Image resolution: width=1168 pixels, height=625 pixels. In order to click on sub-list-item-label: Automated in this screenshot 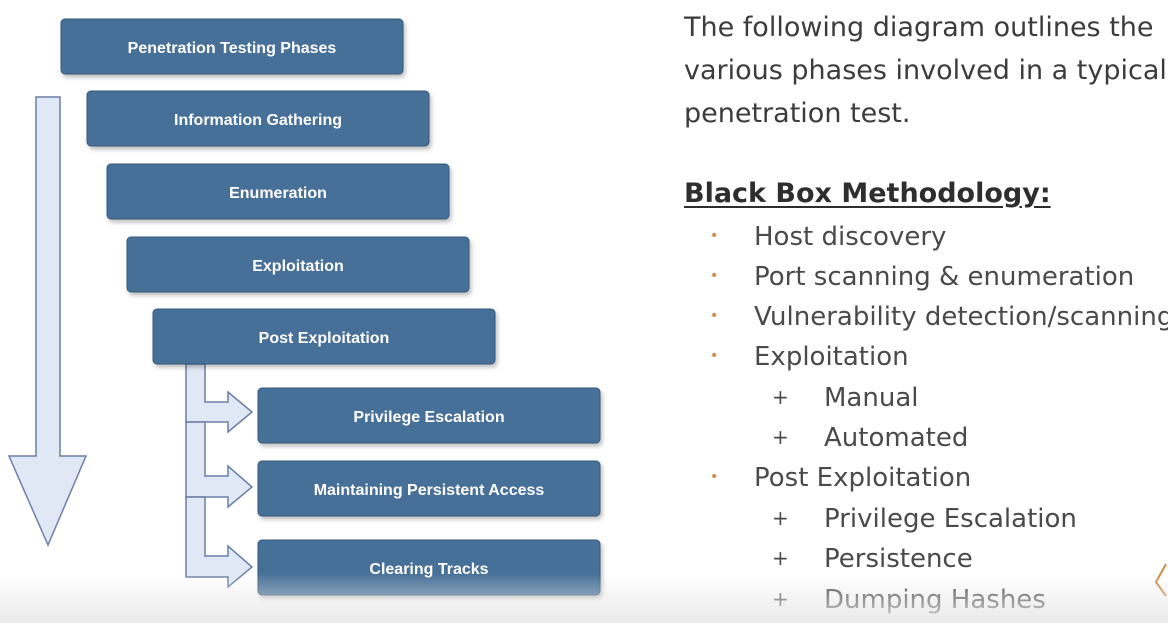, I will do `click(896, 438)`.